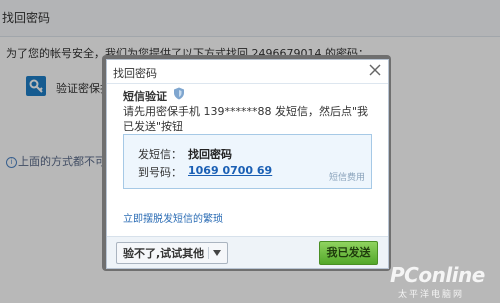  What do you see at coordinates (173, 217) in the screenshot?
I see `sms-help-link: 立即摆脱发短信的繁琐` at bounding box center [173, 217].